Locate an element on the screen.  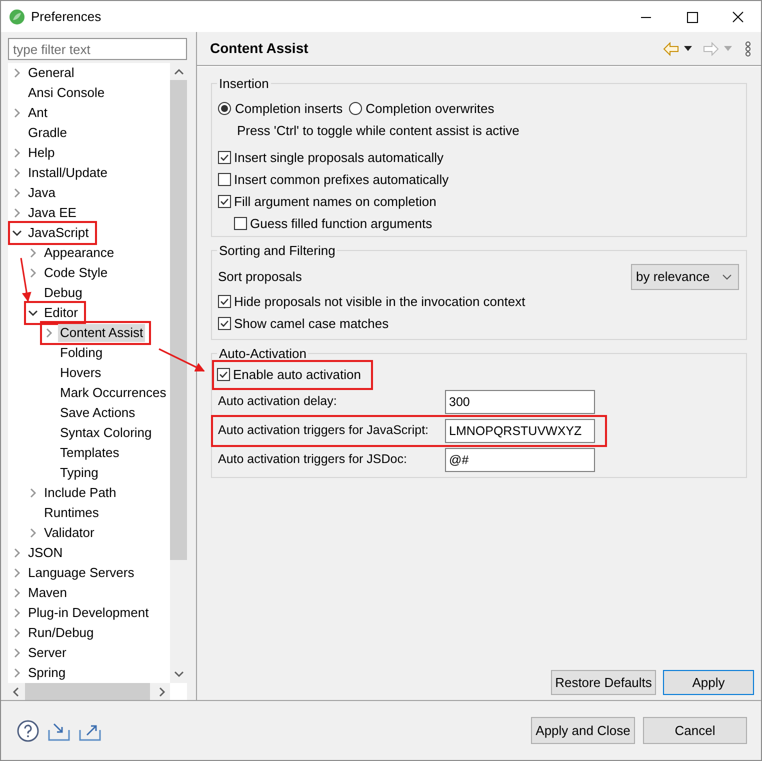
tree-item: Validator is located at coordinates (69, 533).